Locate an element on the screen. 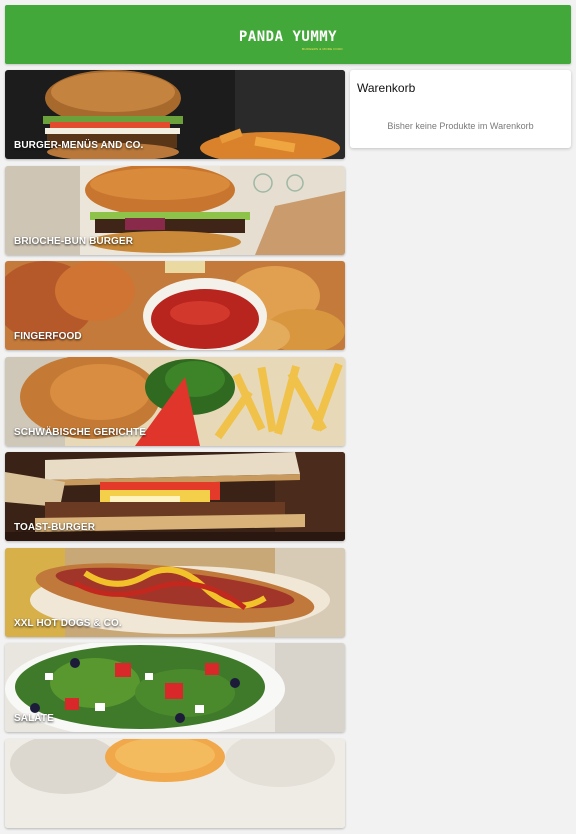  sauces-photo is located at coordinates (175, 783).